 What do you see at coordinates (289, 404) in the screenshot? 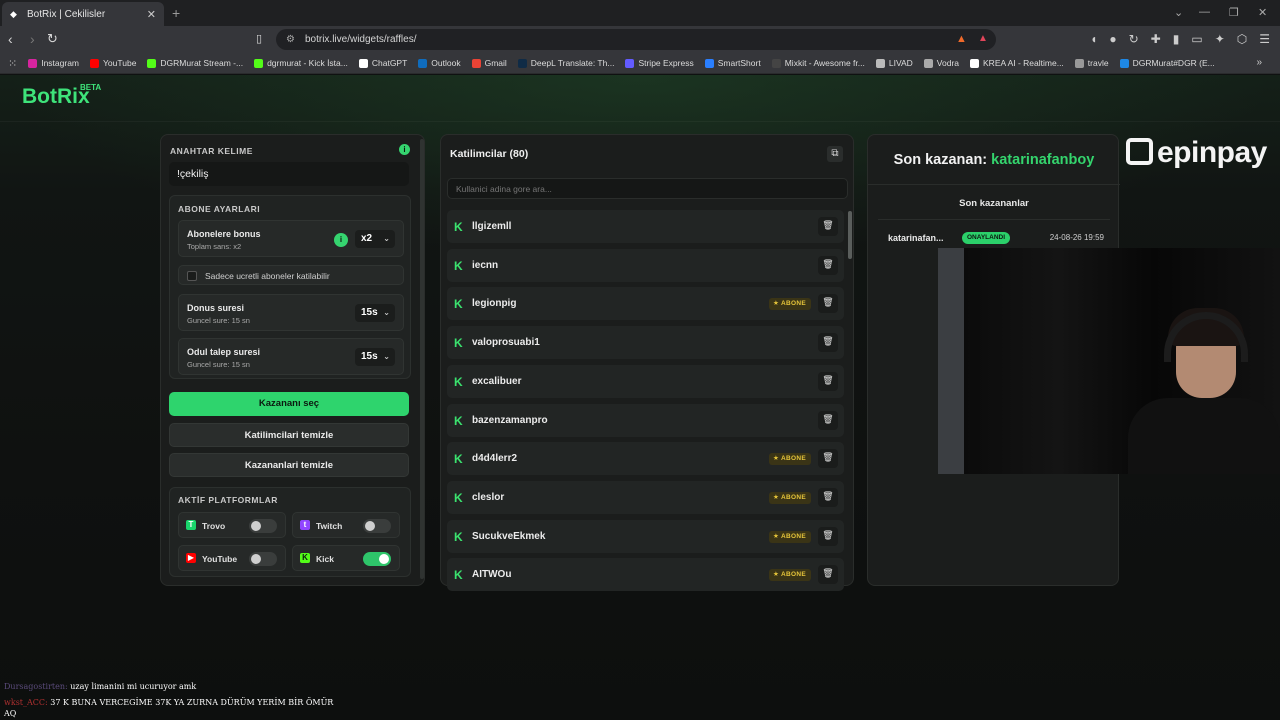
I see `pick-winner-button: Kazananı seç` at bounding box center [289, 404].